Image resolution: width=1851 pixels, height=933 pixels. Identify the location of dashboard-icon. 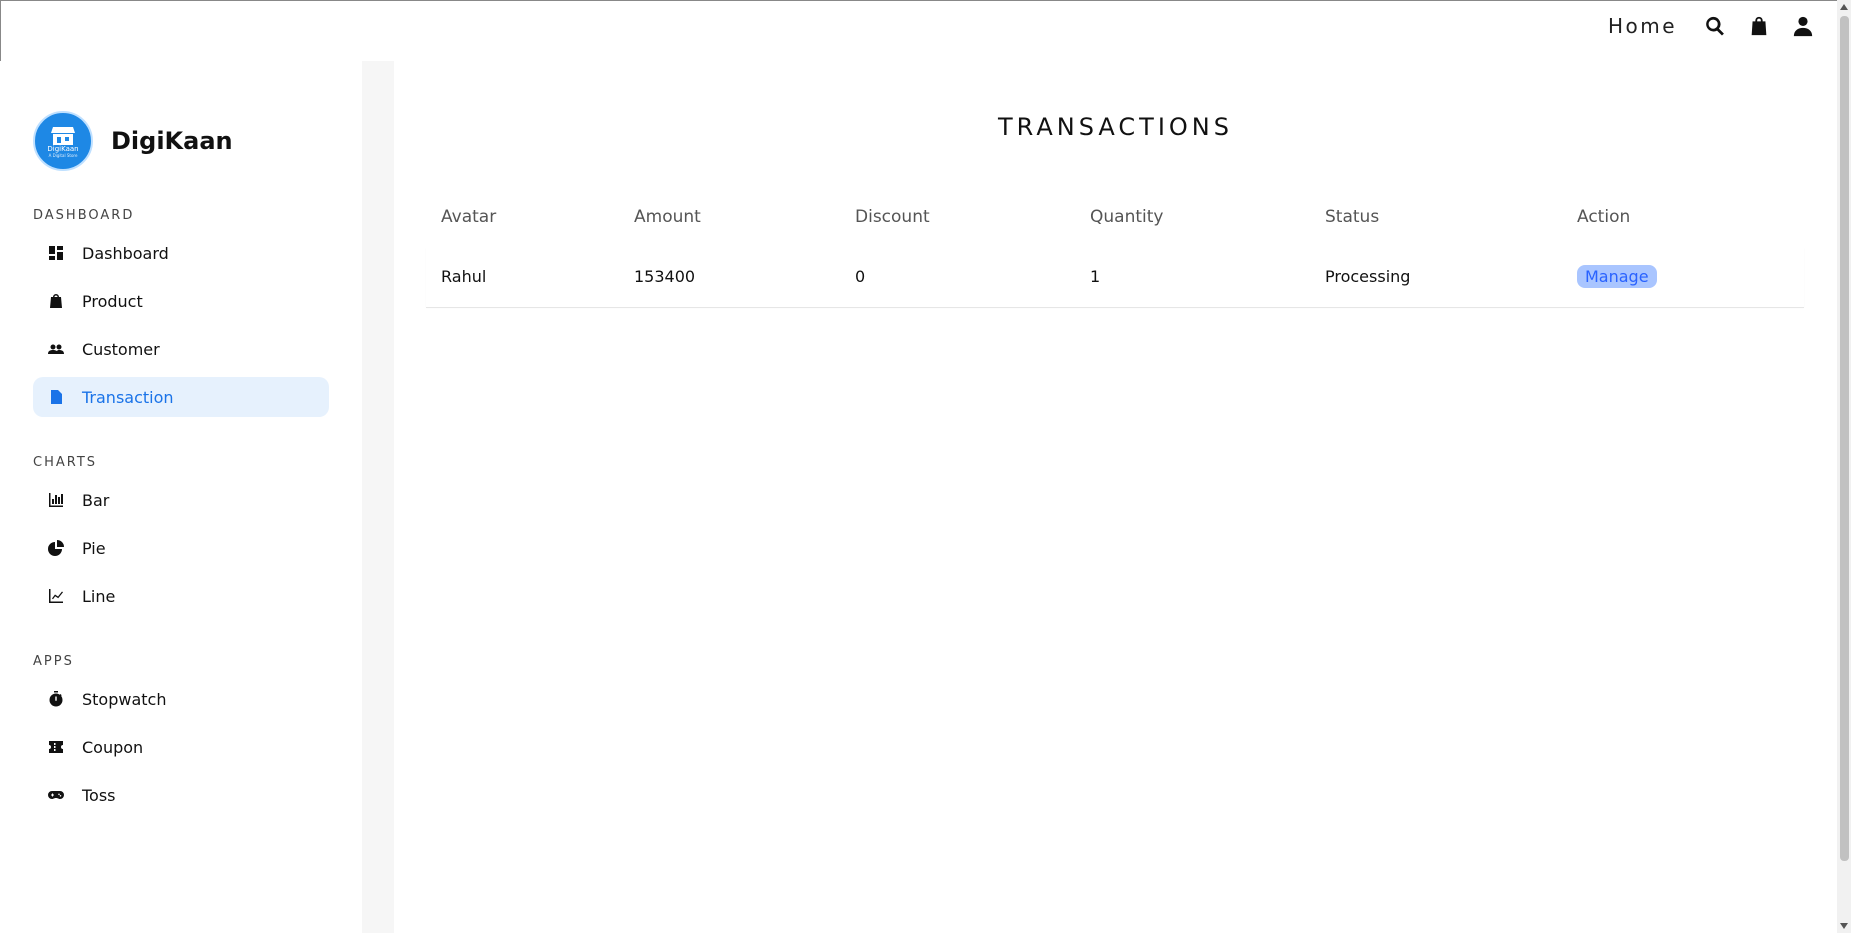
(56, 253).